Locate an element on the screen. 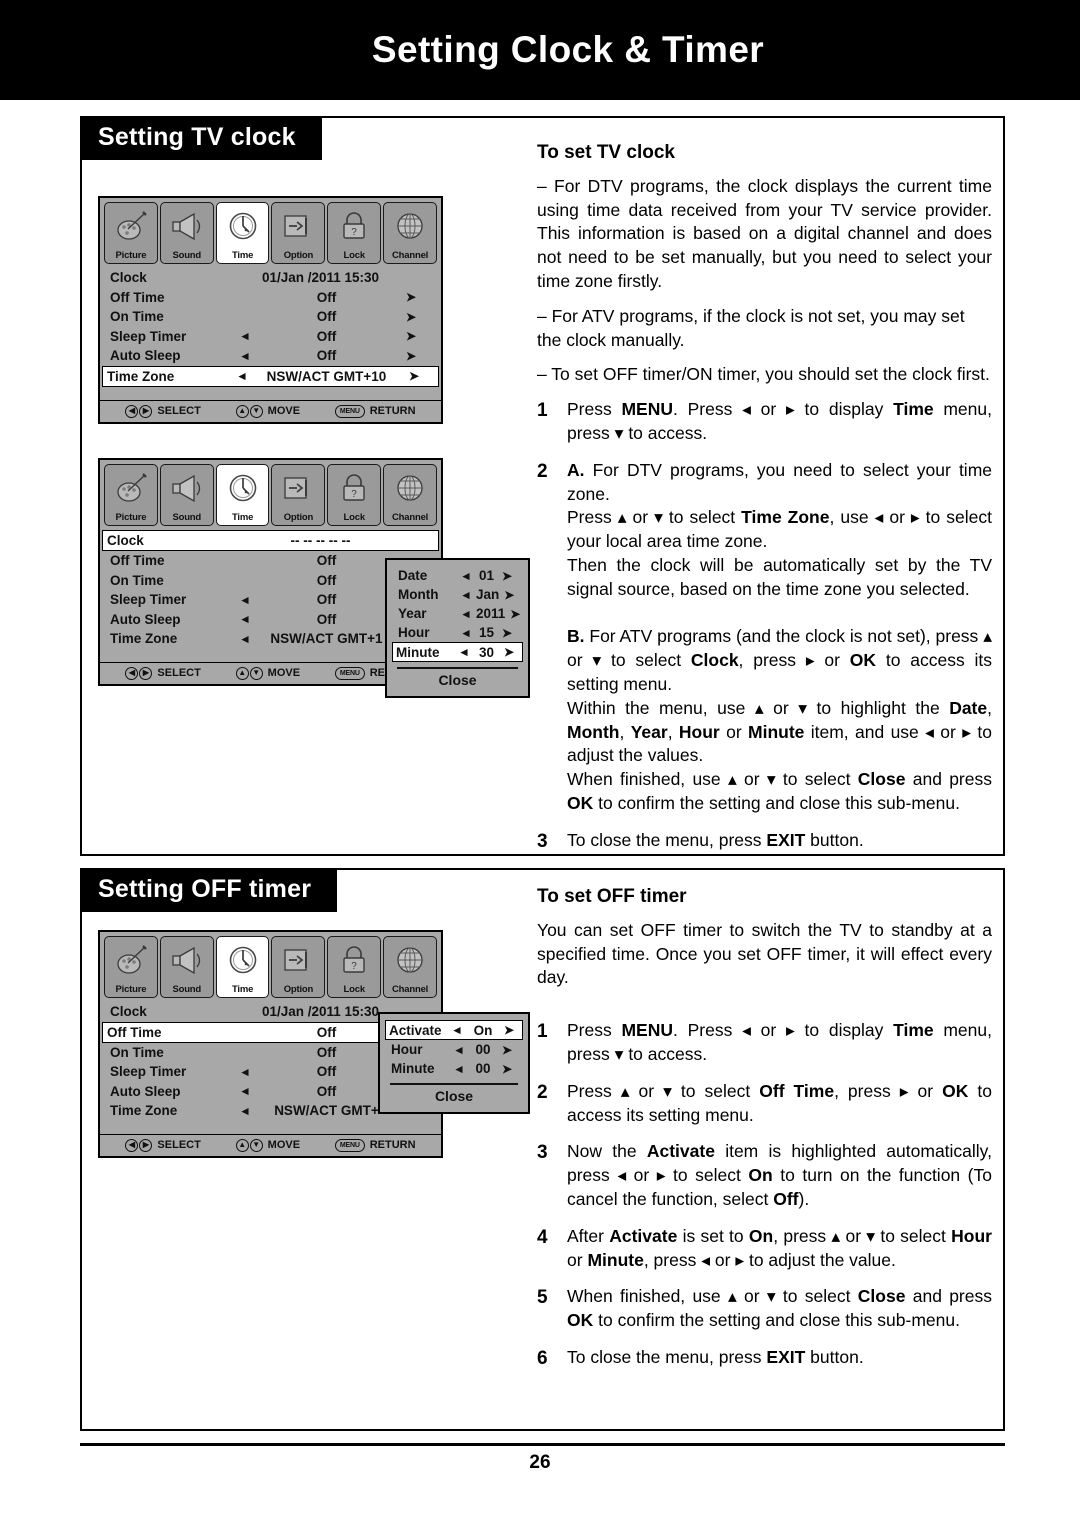  left-arrow-glyph: ◂ is located at coordinates (706, 1259).